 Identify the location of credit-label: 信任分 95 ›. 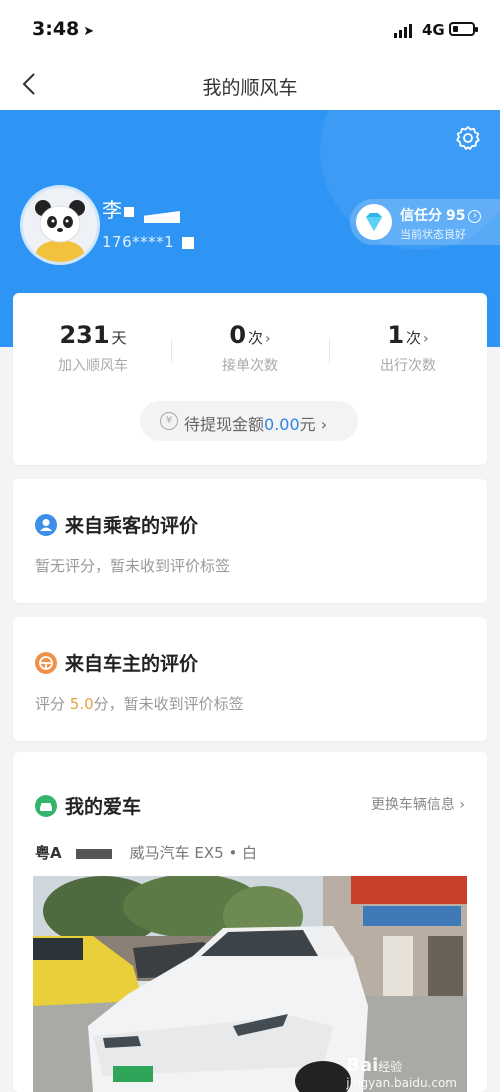
(441, 215).